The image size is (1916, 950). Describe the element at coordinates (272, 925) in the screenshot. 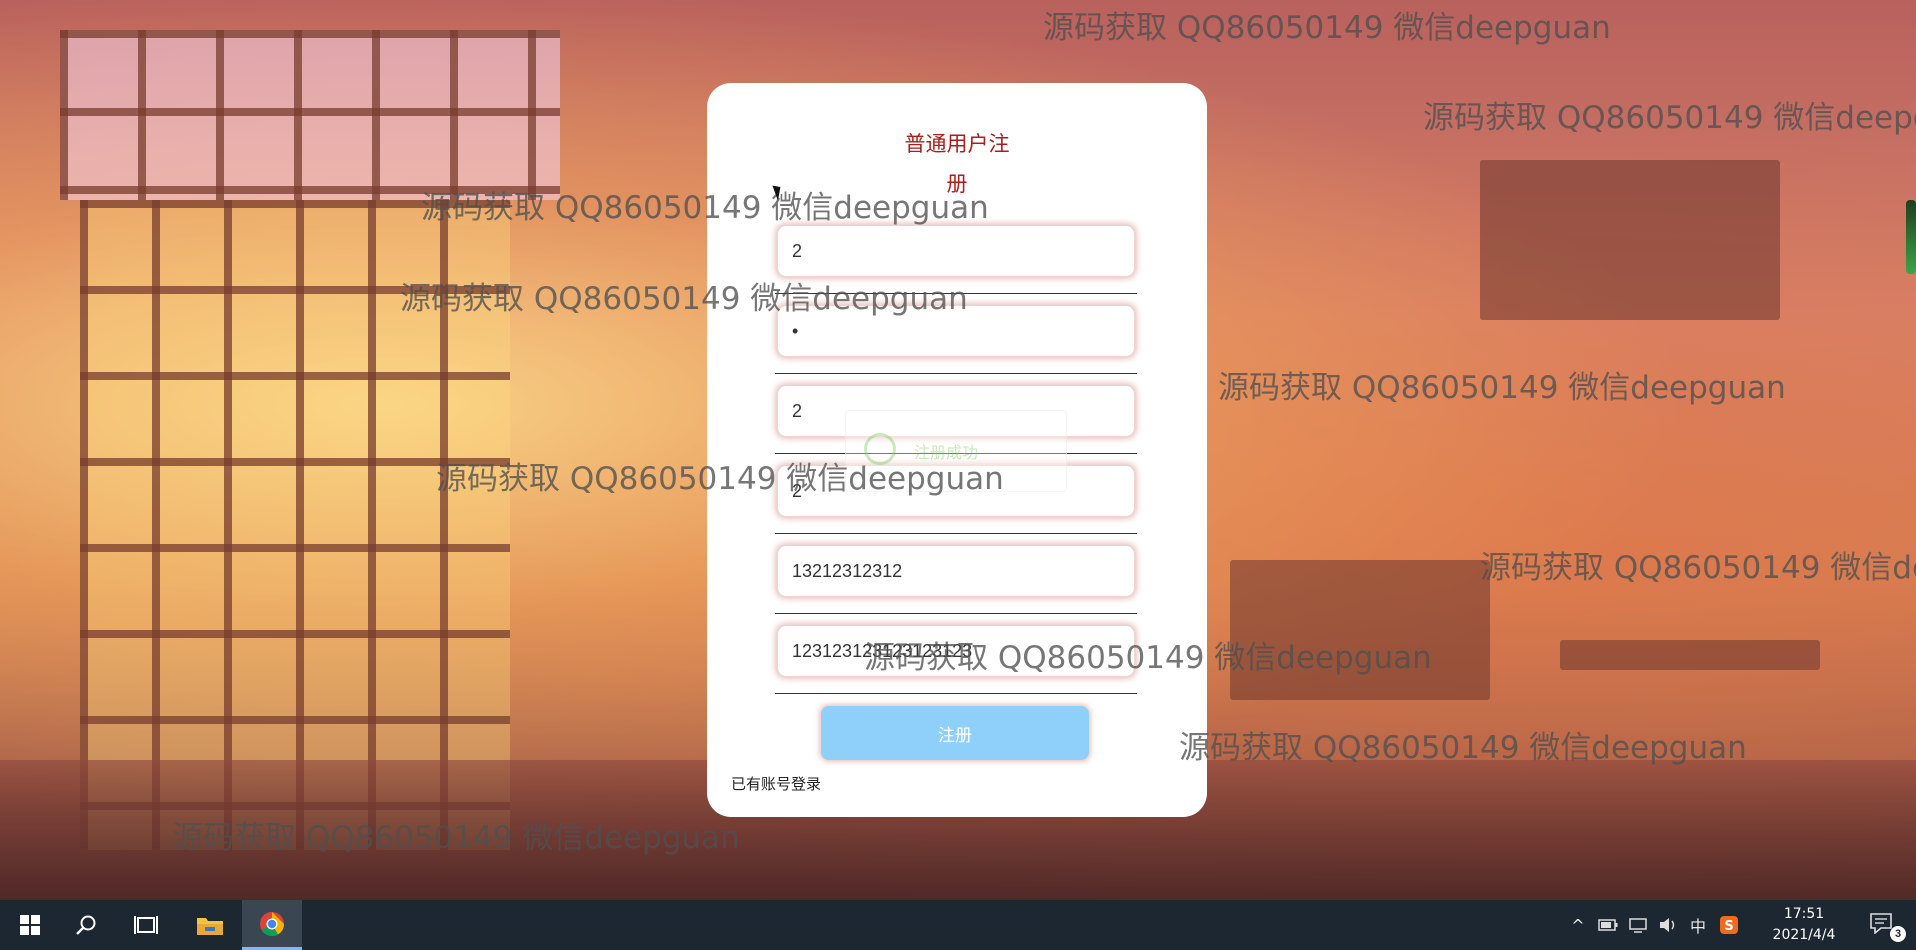

I see `chrome-icon` at that location.